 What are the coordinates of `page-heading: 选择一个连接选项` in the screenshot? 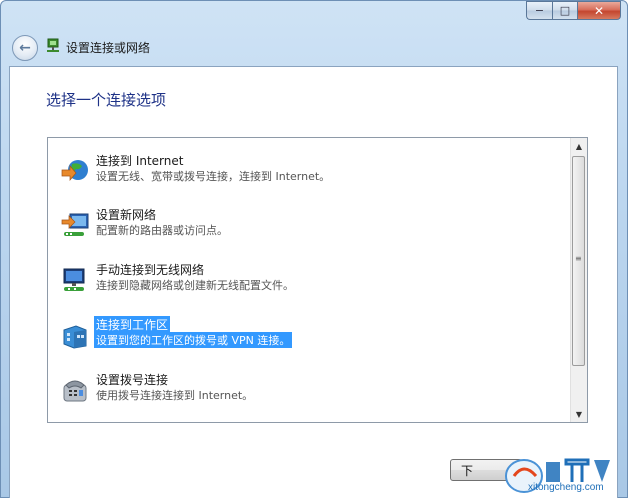 It's located at (106, 100).